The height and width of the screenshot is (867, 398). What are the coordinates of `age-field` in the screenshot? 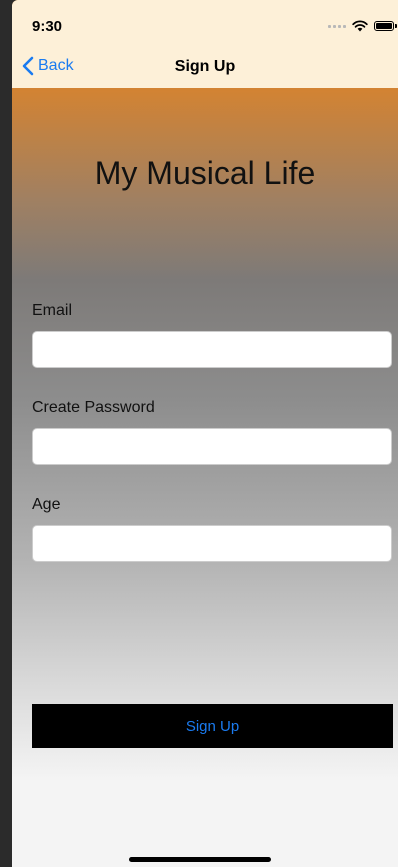 It's located at (212, 543).